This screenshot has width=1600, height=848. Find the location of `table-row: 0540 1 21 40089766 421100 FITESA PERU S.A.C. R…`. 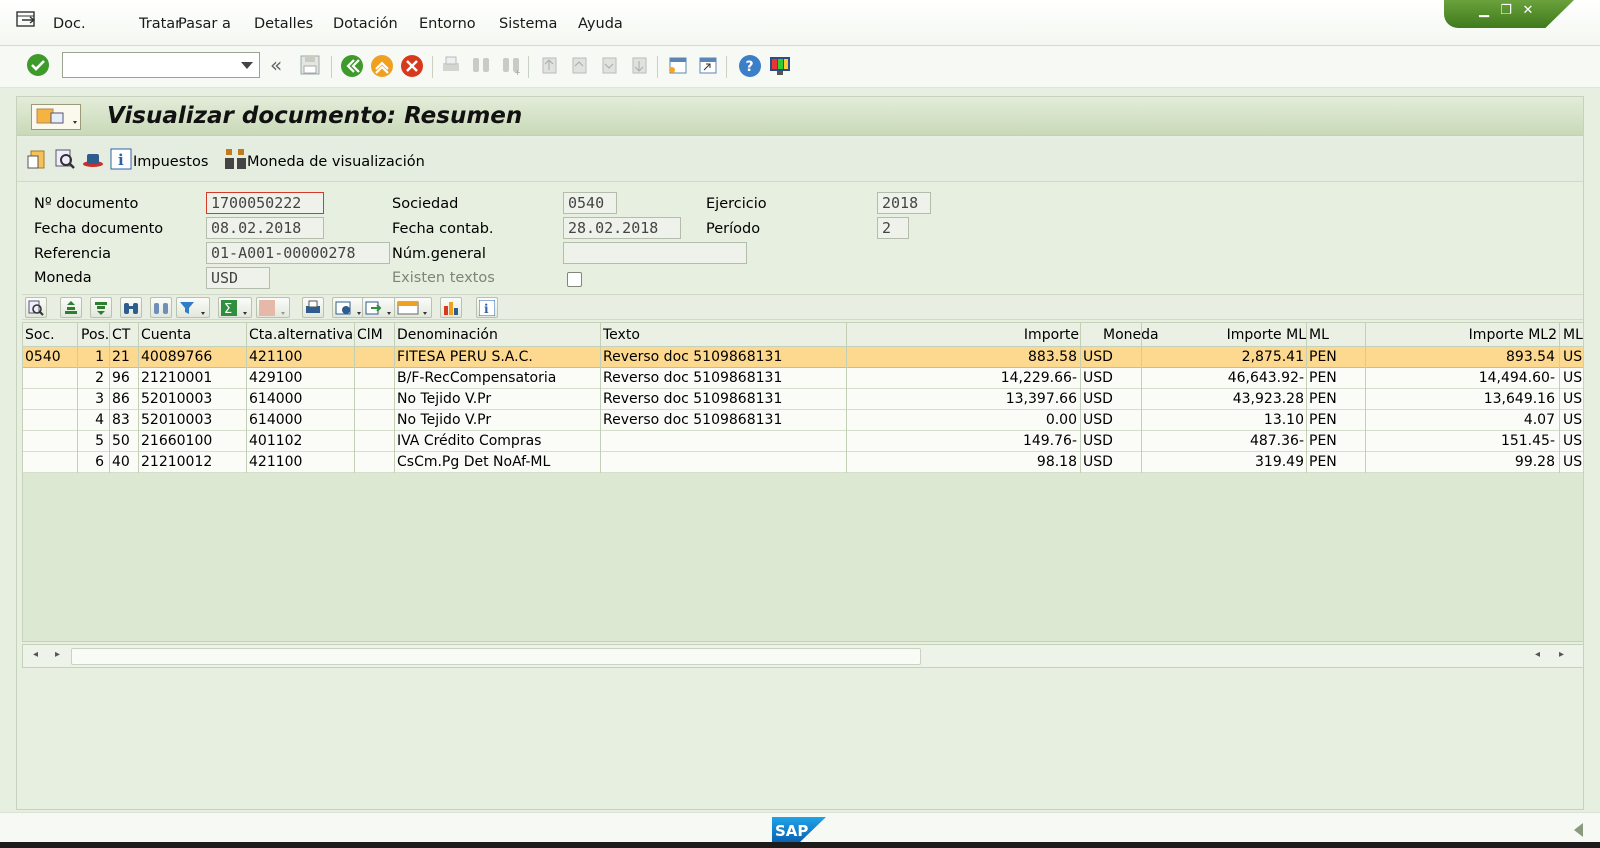

table-row: 0540 1 21 40089766 421100 FITESA PERU S.A.C. R… is located at coordinates (803, 357).